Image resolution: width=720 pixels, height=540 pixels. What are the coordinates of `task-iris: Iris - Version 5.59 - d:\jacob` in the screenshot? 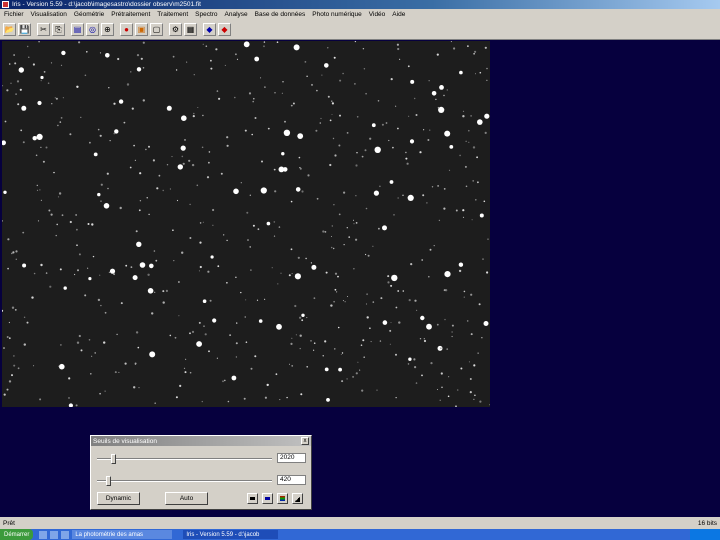 It's located at (231, 534).